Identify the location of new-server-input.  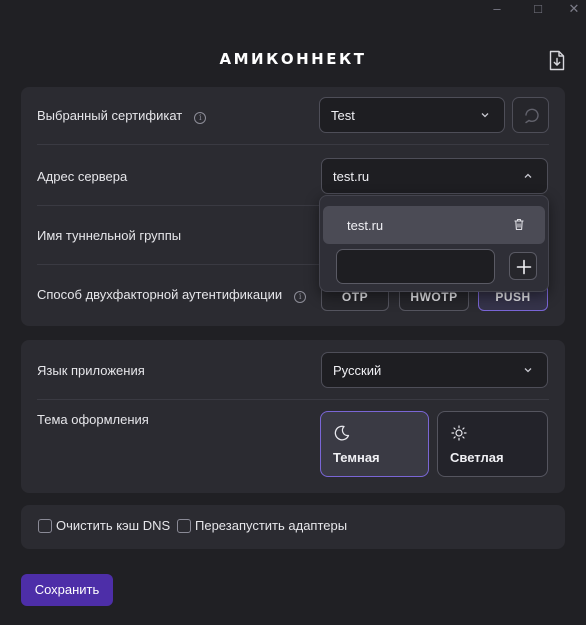
(415, 266).